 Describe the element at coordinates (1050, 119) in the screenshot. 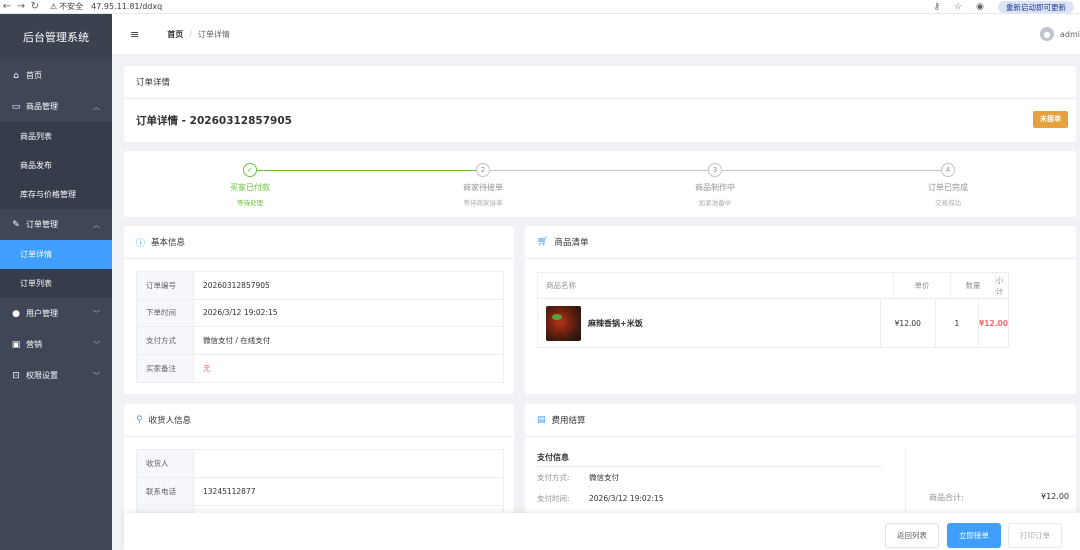

I see `status-badge: 未接单` at that location.